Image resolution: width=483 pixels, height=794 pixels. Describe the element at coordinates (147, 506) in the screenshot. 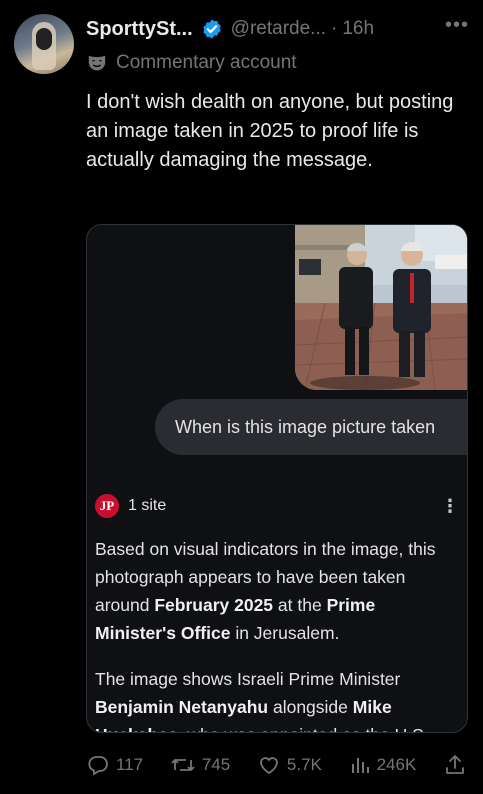

I see `sources-count: 1 site` at that location.